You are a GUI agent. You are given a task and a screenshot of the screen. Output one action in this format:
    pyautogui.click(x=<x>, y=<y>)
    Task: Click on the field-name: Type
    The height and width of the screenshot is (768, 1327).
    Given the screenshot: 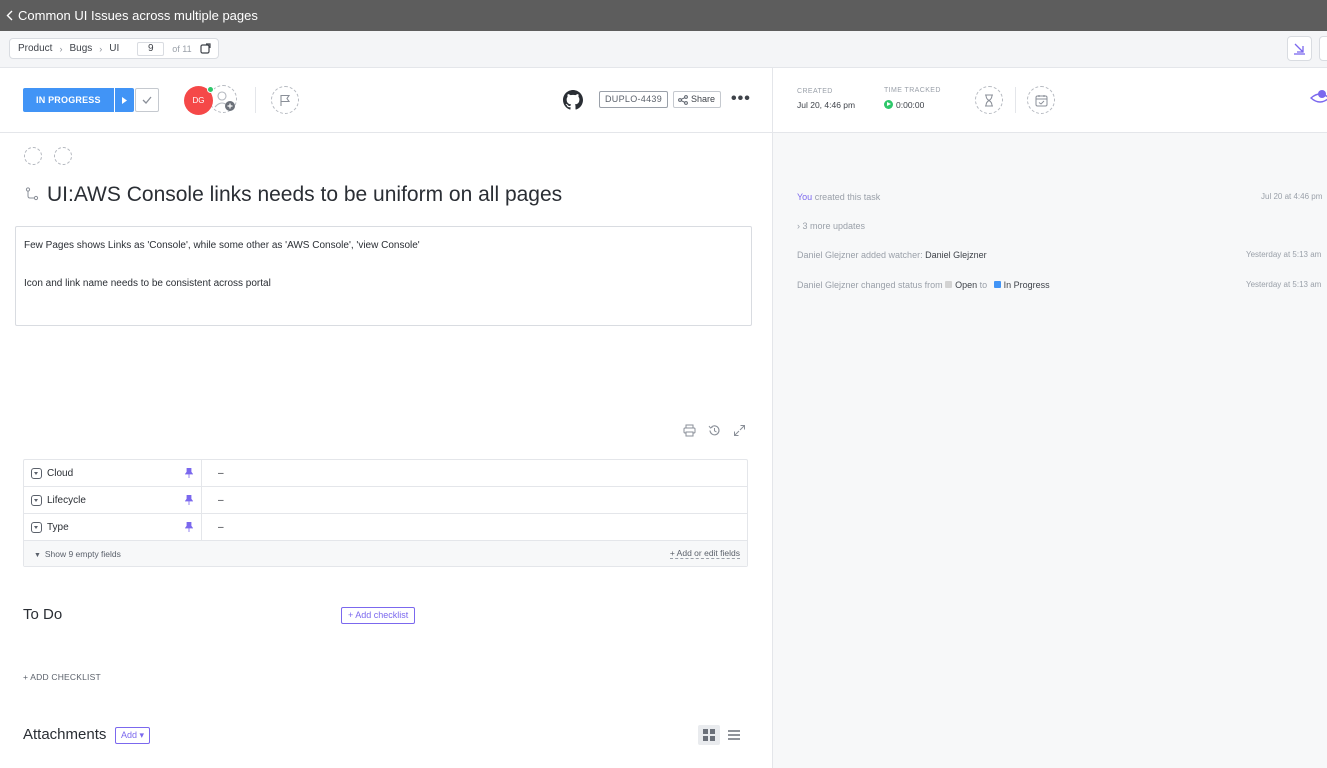 What is the action you would take?
    pyautogui.click(x=58, y=527)
    